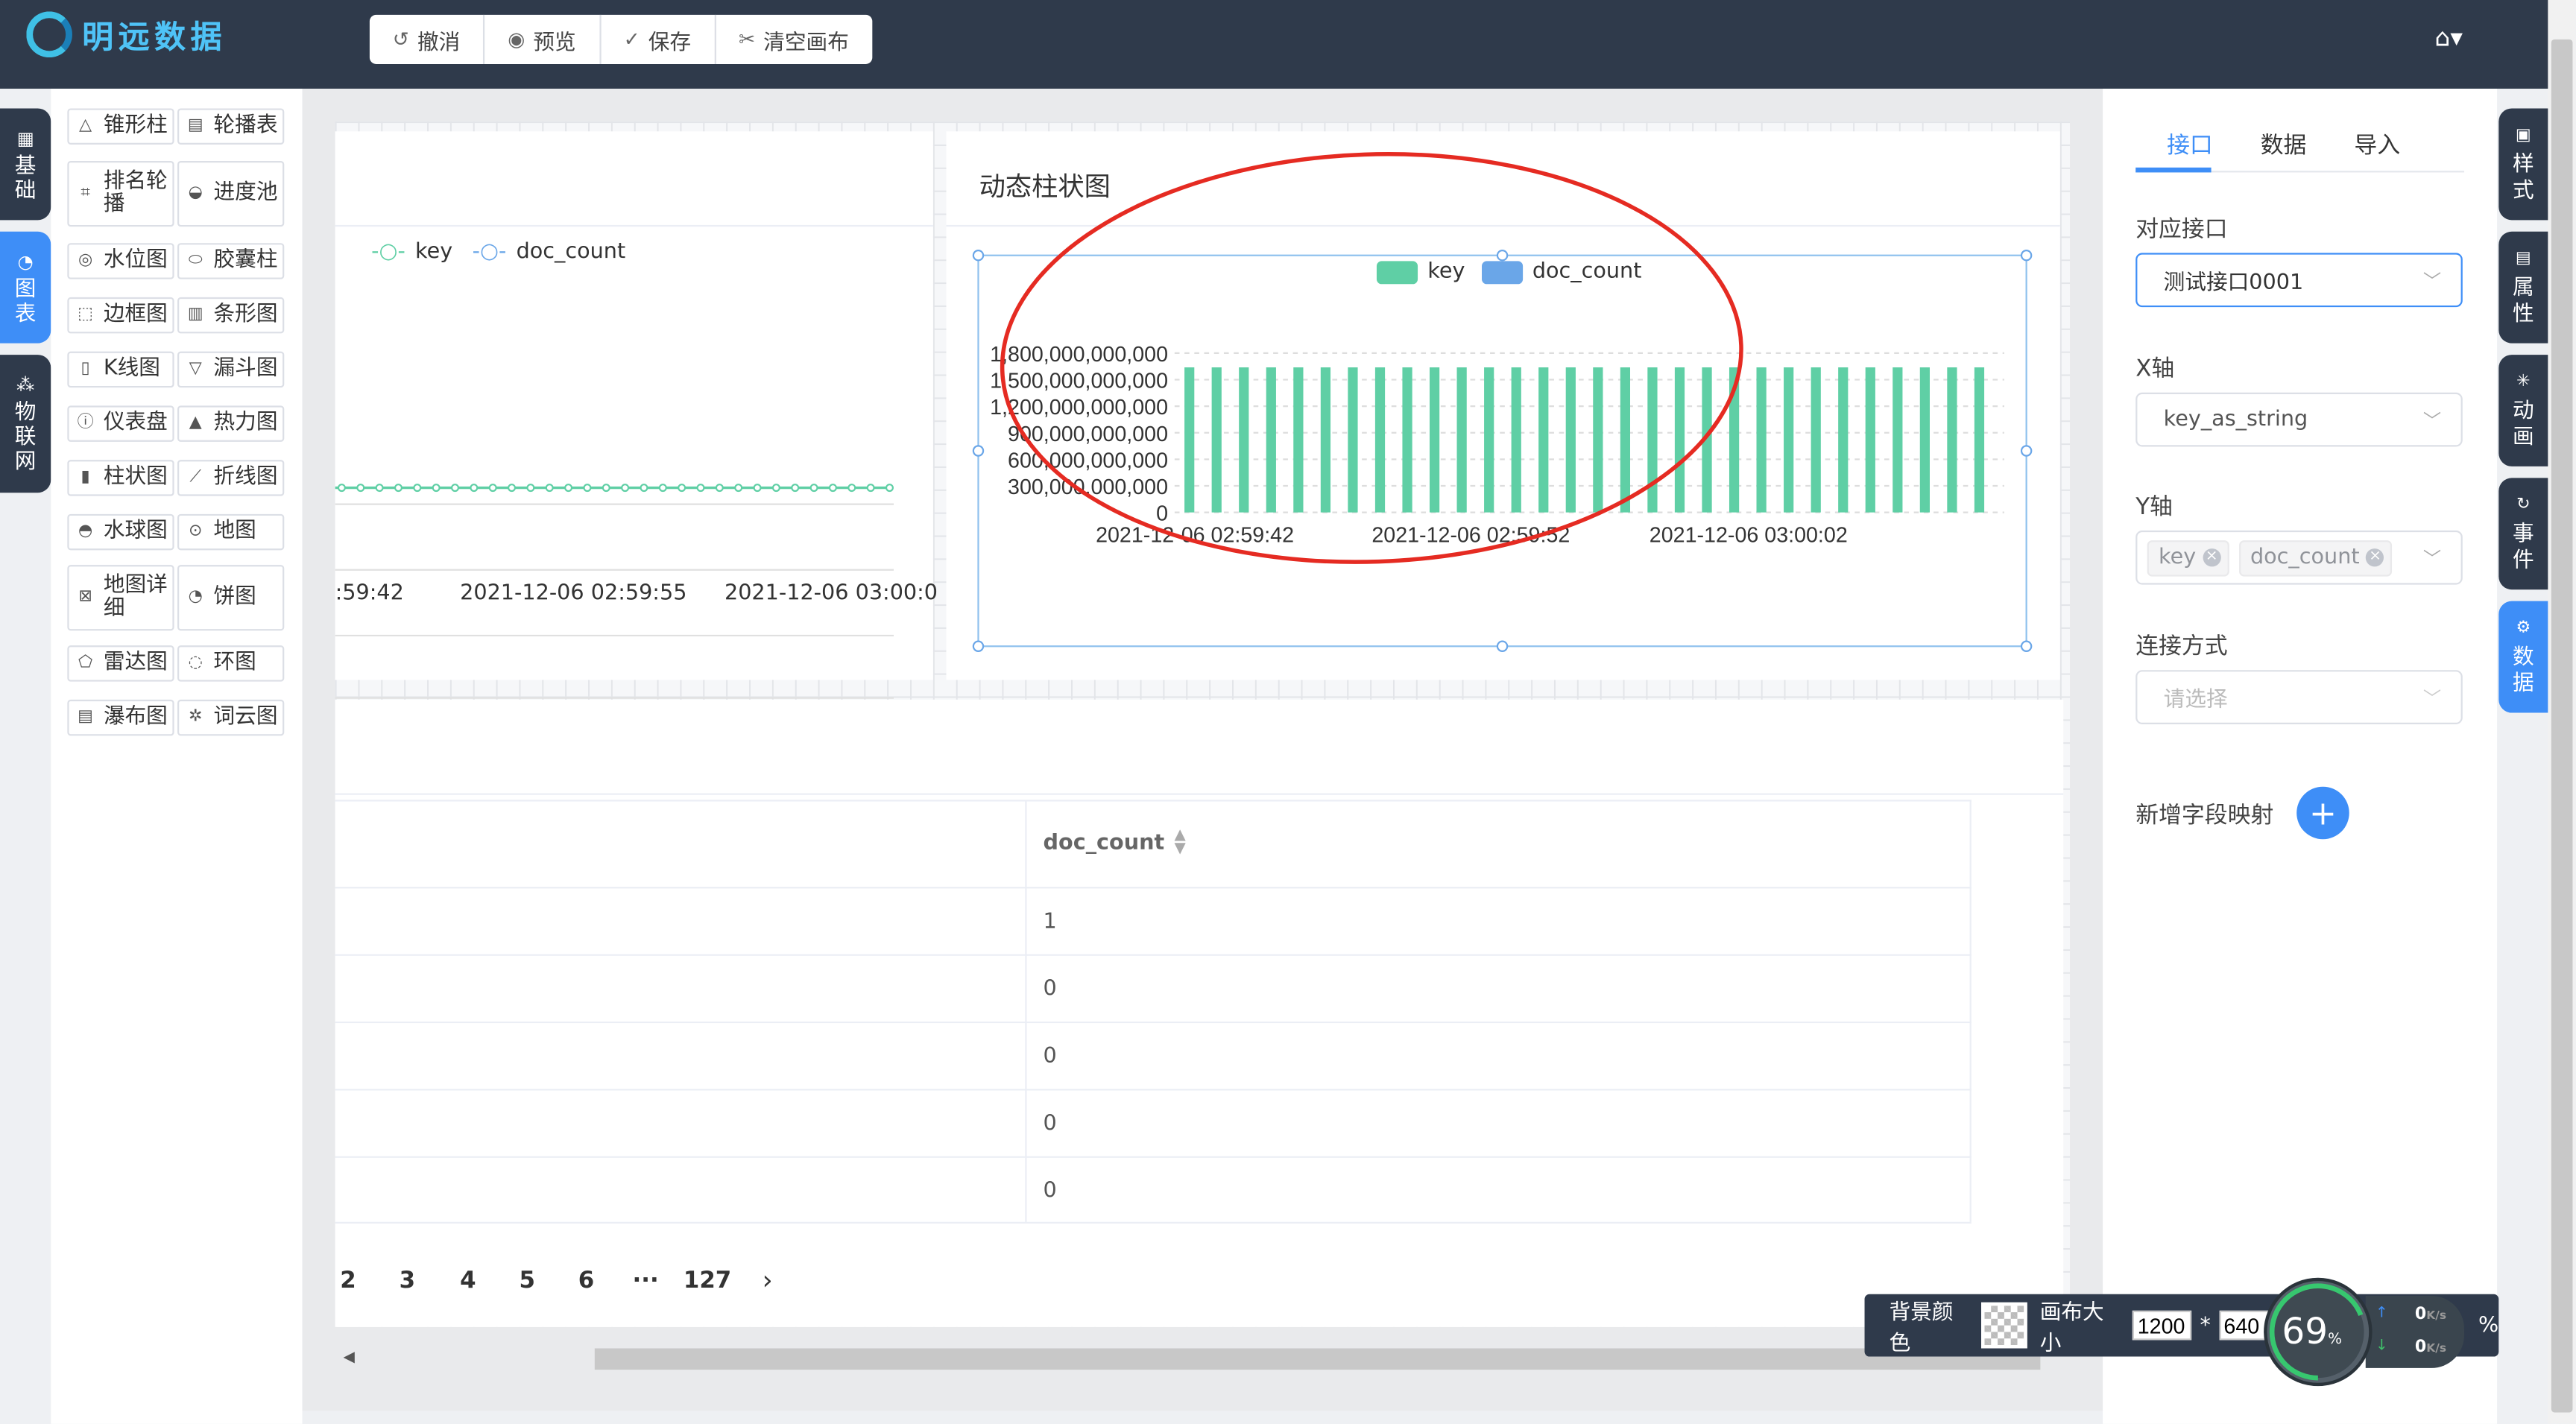  Describe the element at coordinates (1317, 1359) in the screenshot. I see `horizontal-scroll-thumb` at that location.